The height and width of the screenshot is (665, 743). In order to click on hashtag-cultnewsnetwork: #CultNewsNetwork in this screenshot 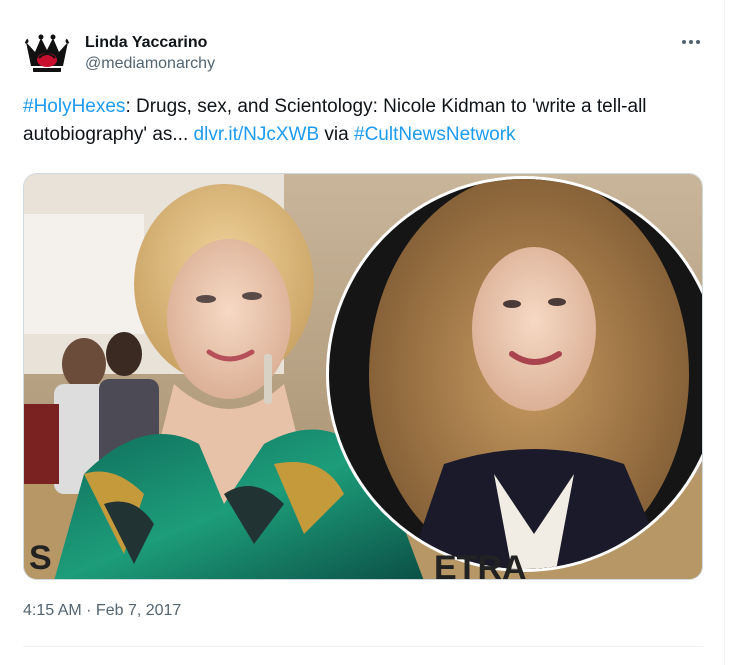, I will do `click(435, 134)`.